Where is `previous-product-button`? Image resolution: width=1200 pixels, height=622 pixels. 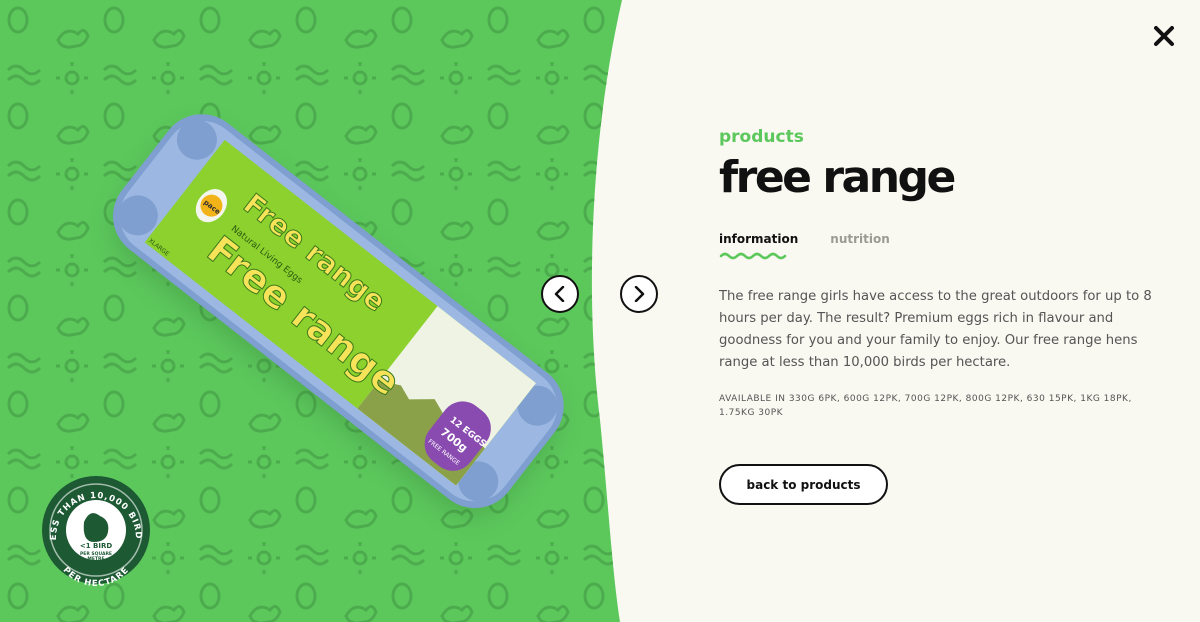 previous-product-button is located at coordinates (560, 294).